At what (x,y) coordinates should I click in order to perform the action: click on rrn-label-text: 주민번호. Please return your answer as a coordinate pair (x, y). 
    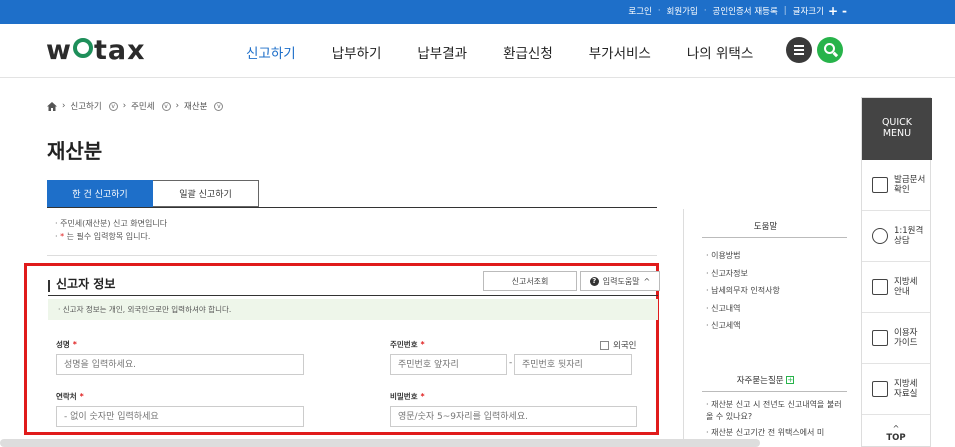
    Looking at the image, I should click on (404, 344).